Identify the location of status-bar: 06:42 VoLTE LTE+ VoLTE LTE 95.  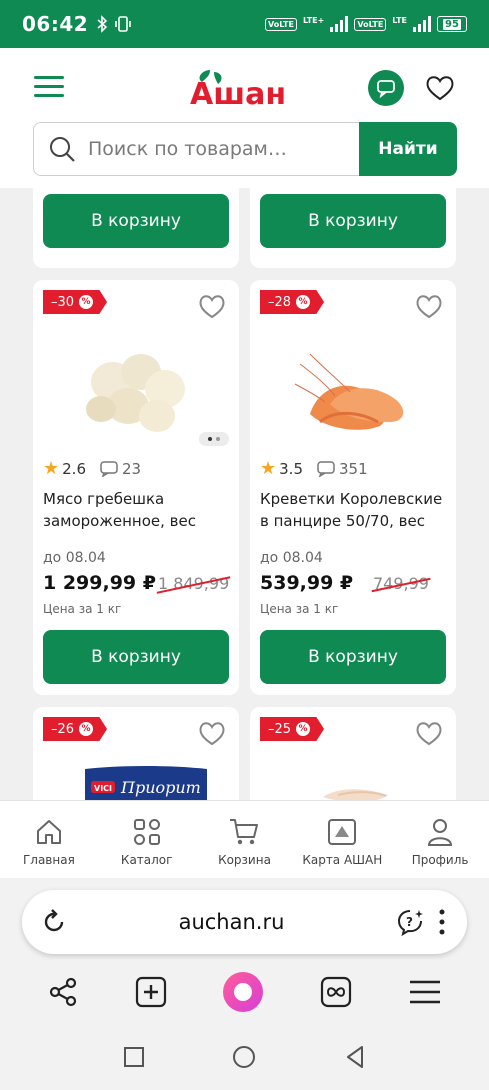
(244, 24).